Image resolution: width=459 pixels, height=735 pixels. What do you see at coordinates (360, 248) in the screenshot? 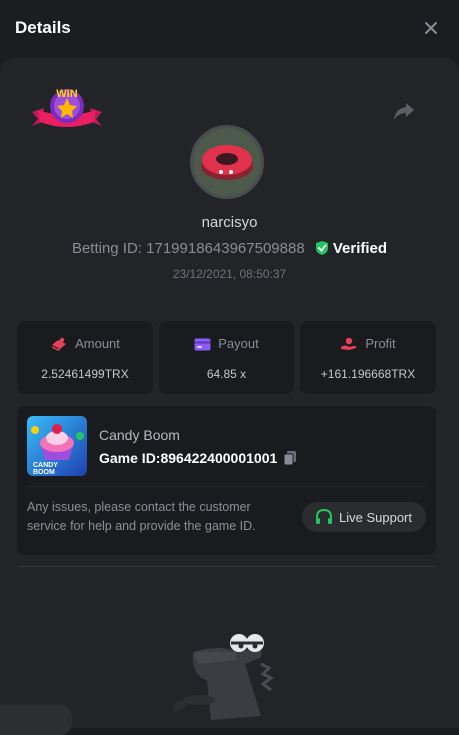
I see `verified-label: Verified` at bounding box center [360, 248].